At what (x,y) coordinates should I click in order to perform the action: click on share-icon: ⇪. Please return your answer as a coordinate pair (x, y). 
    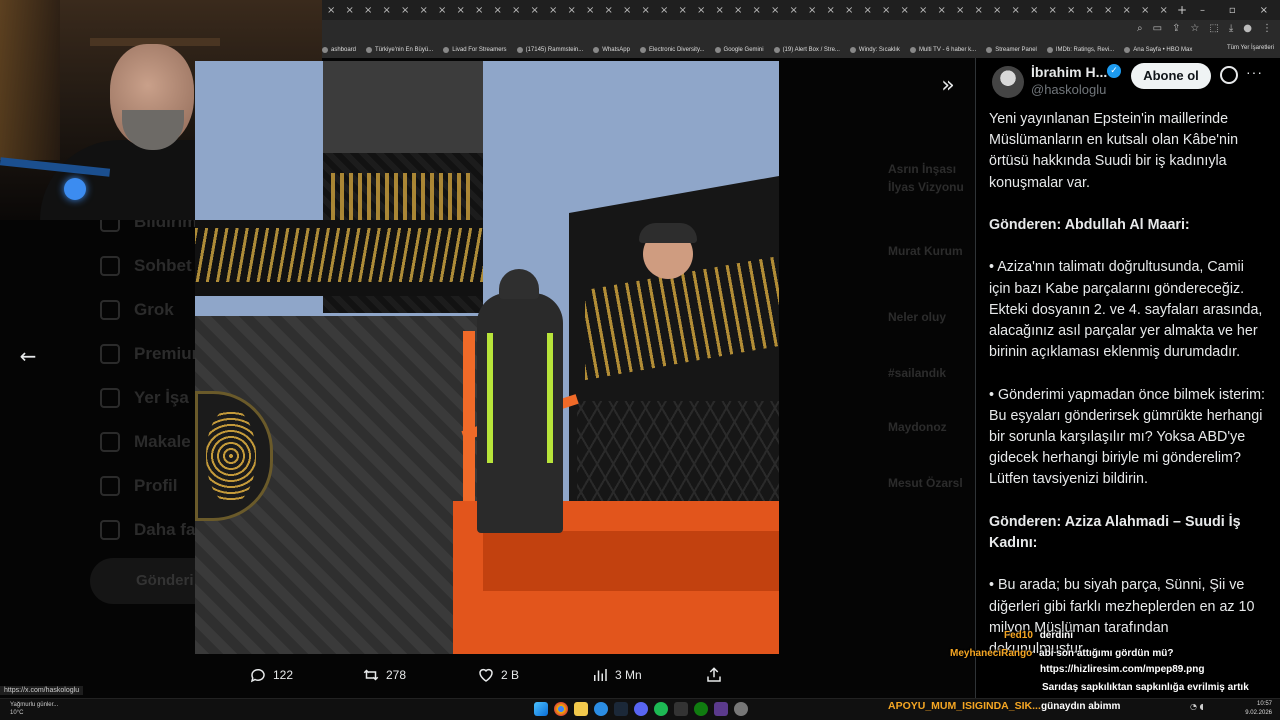
    Looking at the image, I should click on (1176, 28).